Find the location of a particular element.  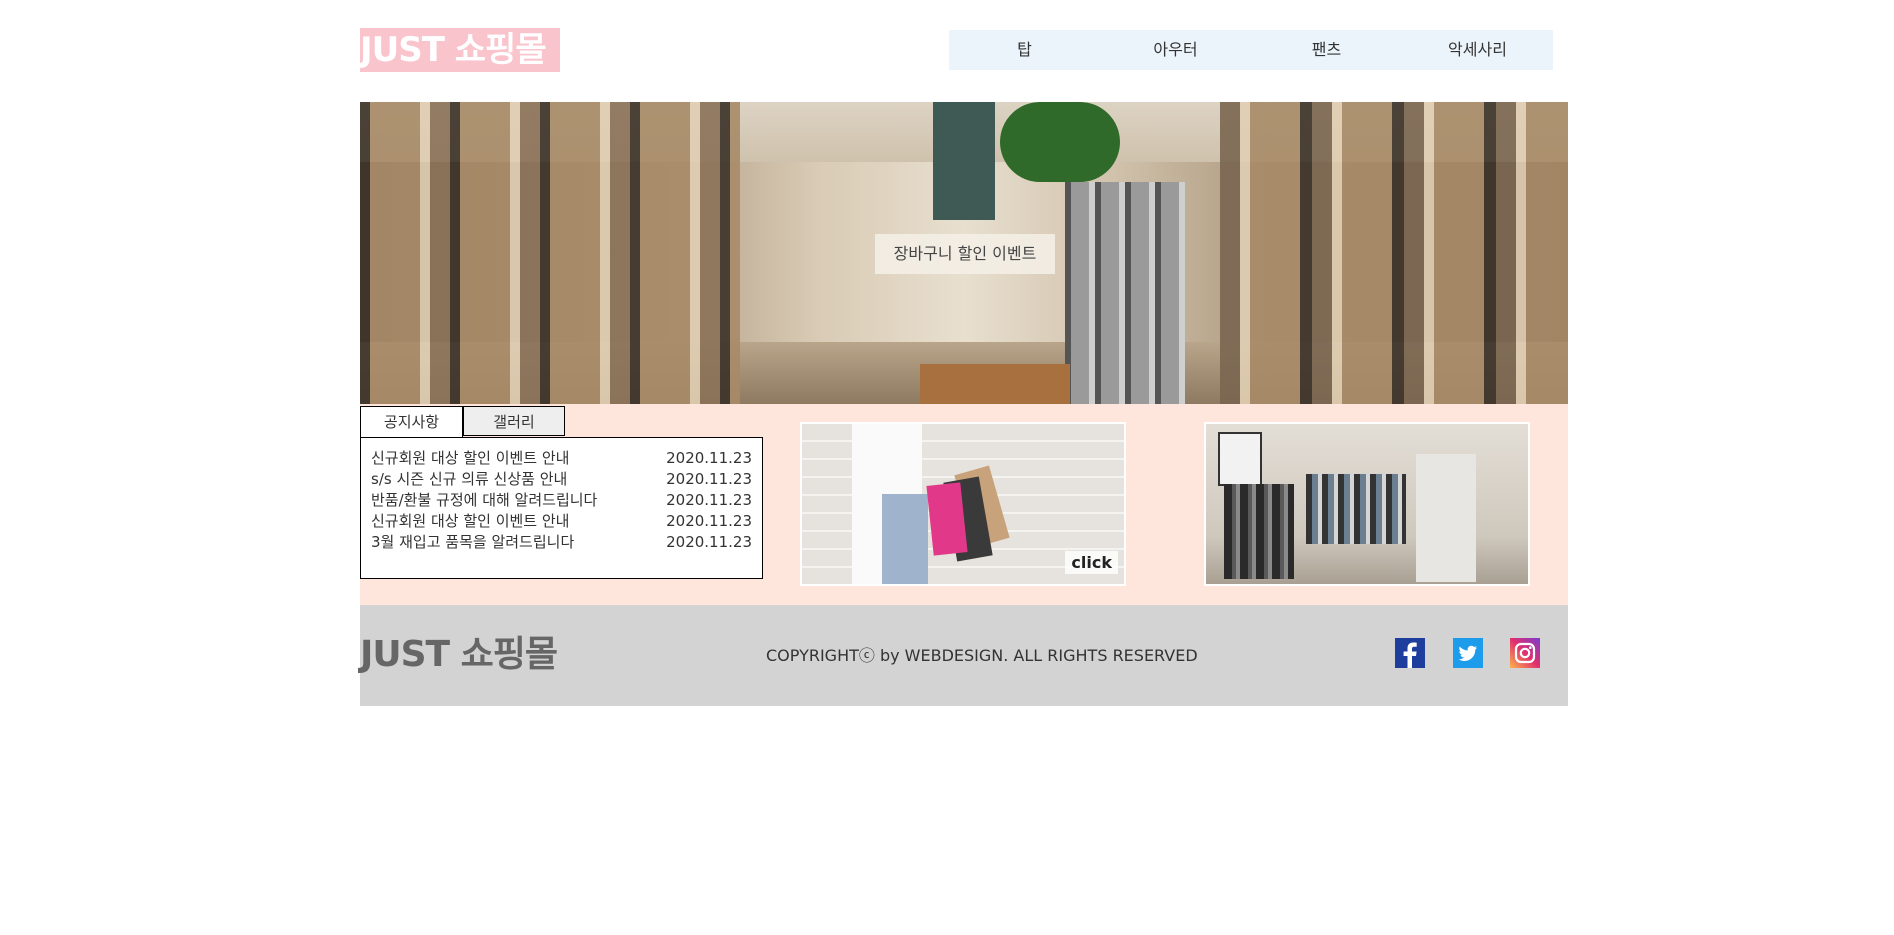

facebook-icon is located at coordinates (1410, 653).